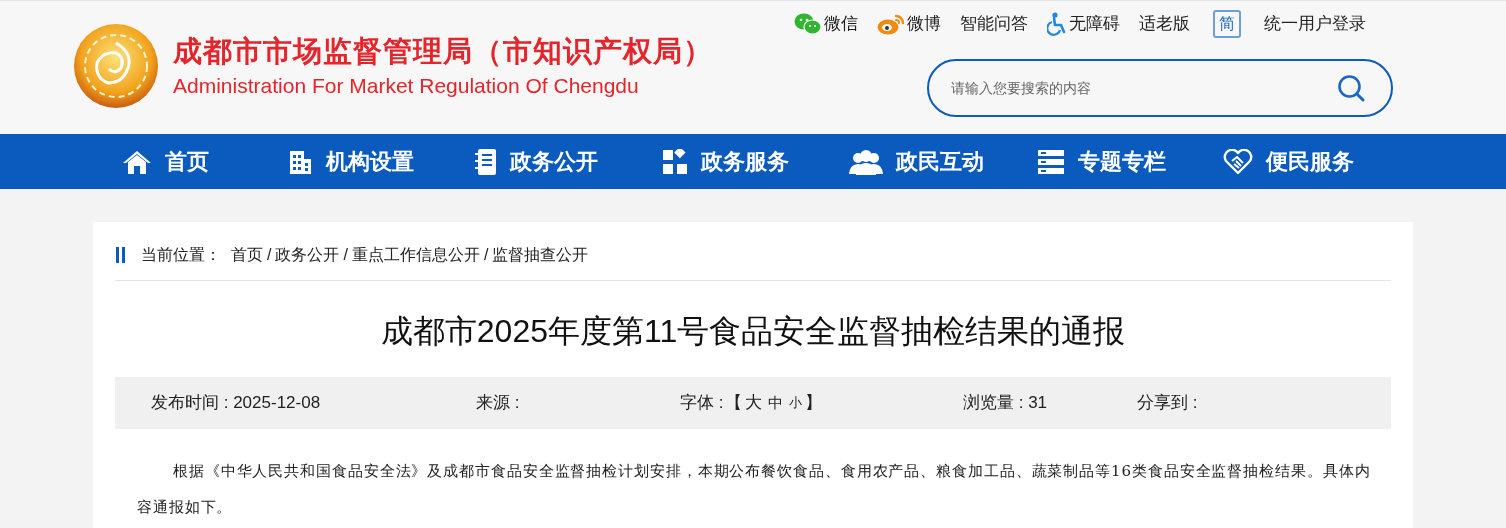  What do you see at coordinates (745, 161) in the screenshot?
I see `nav-link: 政务服务` at bounding box center [745, 161].